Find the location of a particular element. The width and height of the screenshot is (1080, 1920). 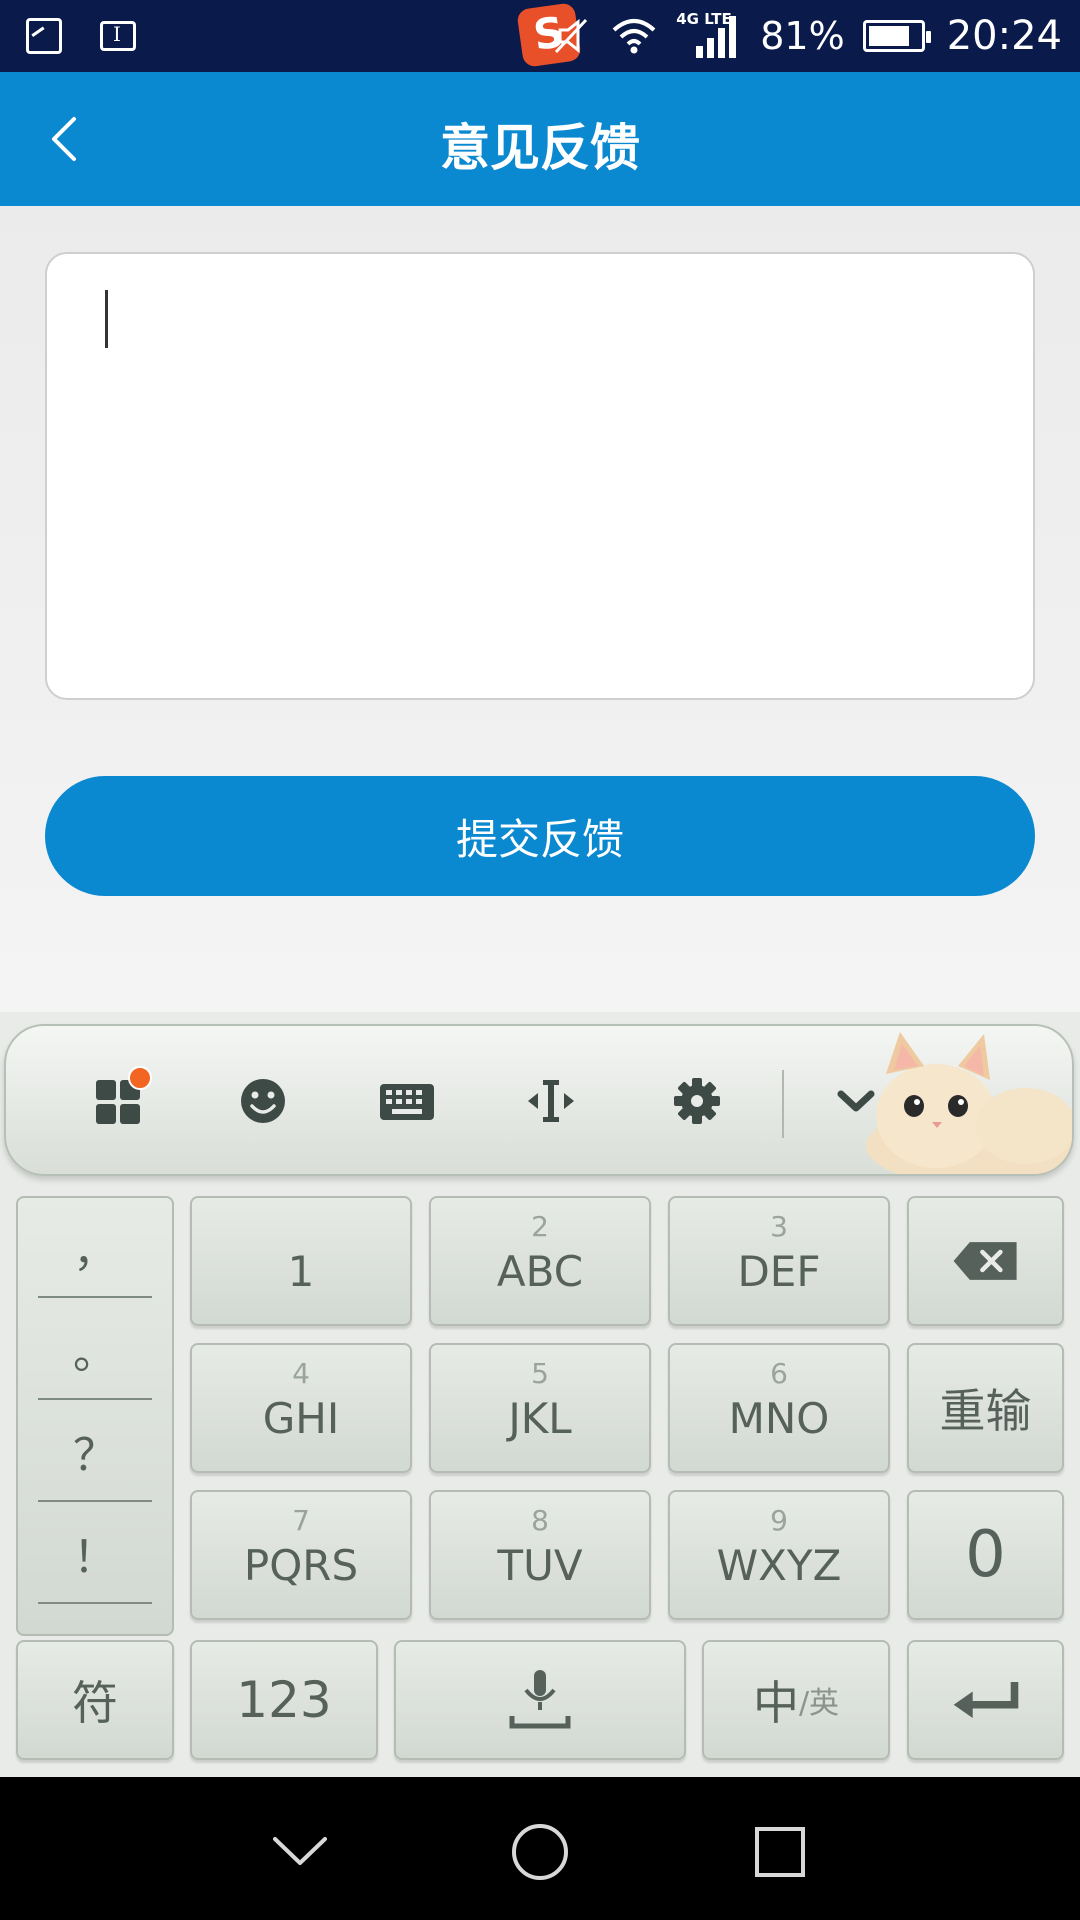

mute-icon is located at coordinates (571, 36).